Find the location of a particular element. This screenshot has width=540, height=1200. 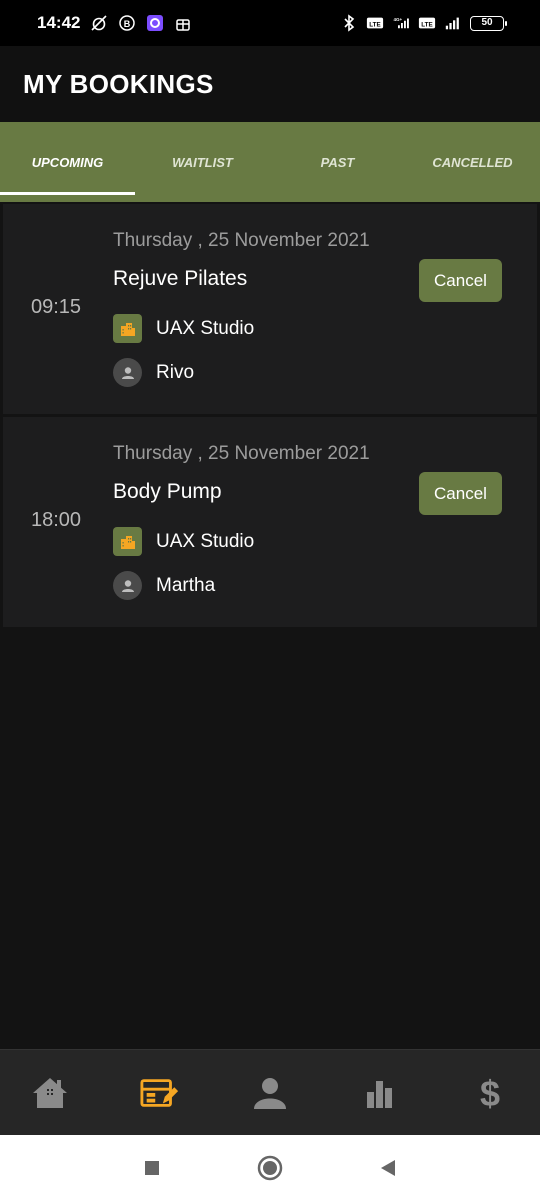

square-icon is located at coordinates (152, 1167).